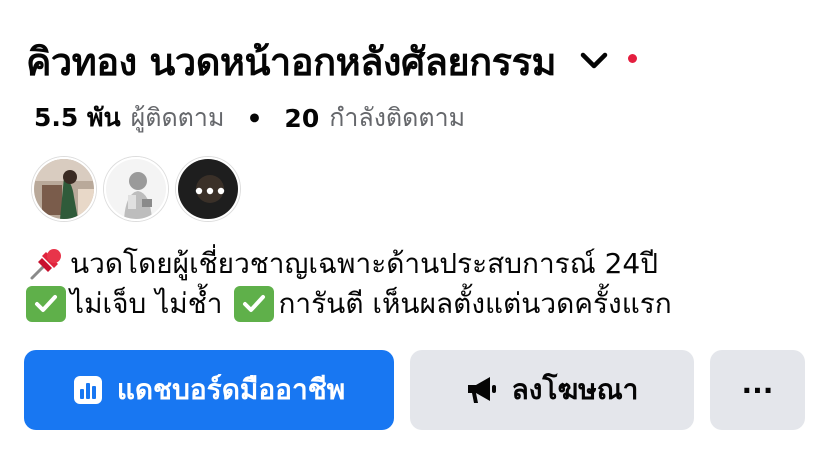 This screenshot has height=466, width=828. I want to click on dashboard-button-label: แดชบอร์ดมืออาชีพ, so click(231, 389).